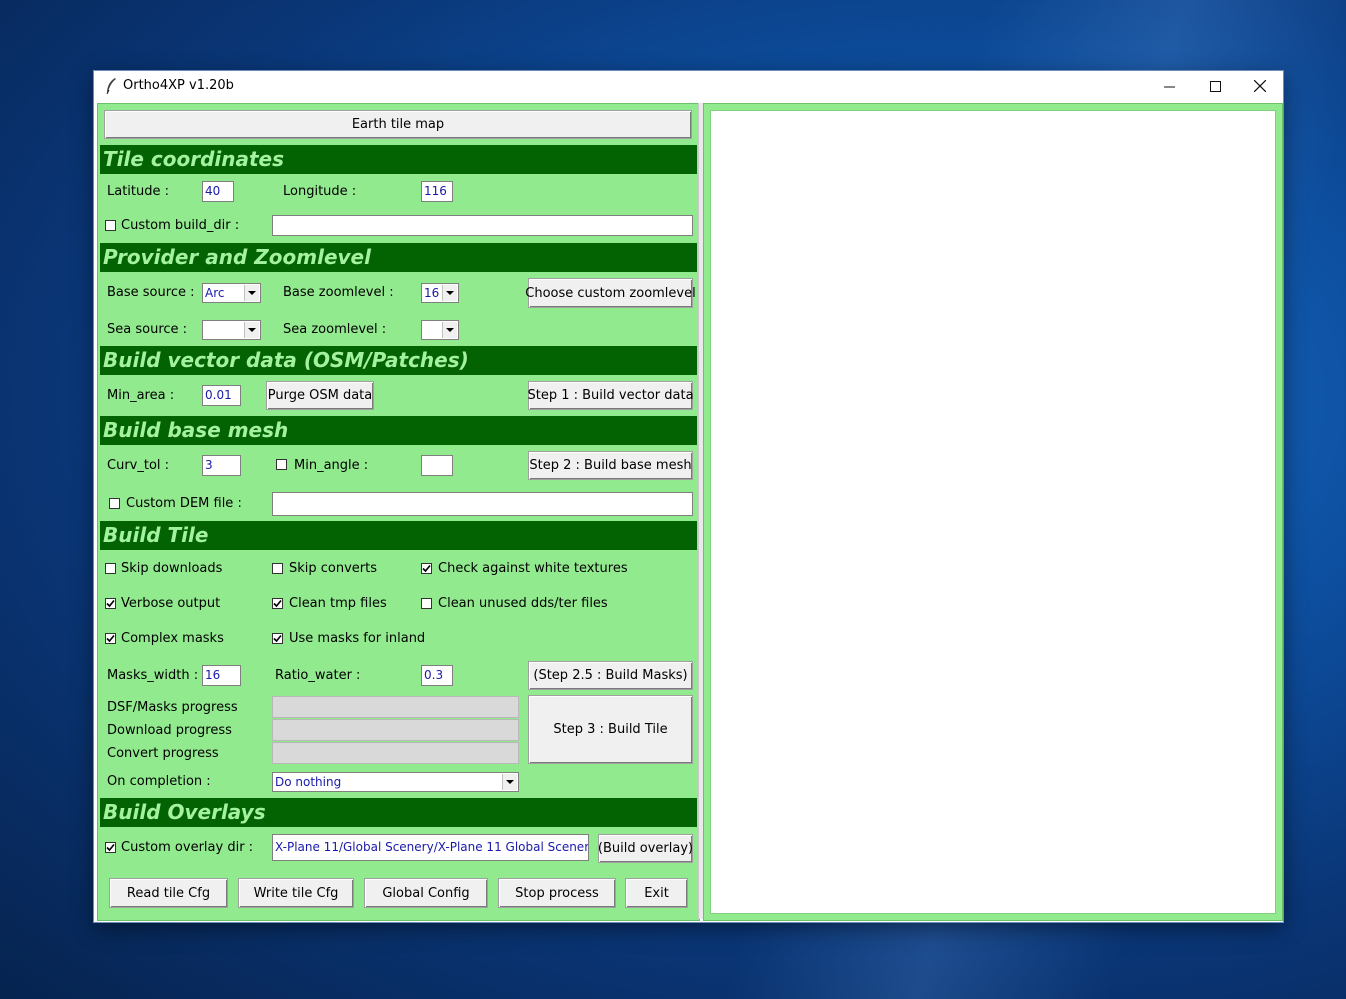 The image size is (1346, 999). What do you see at coordinates (320, 191) in the screenshot?
I see `longitude-label: Longitude :` at bounding box center [320, 191].